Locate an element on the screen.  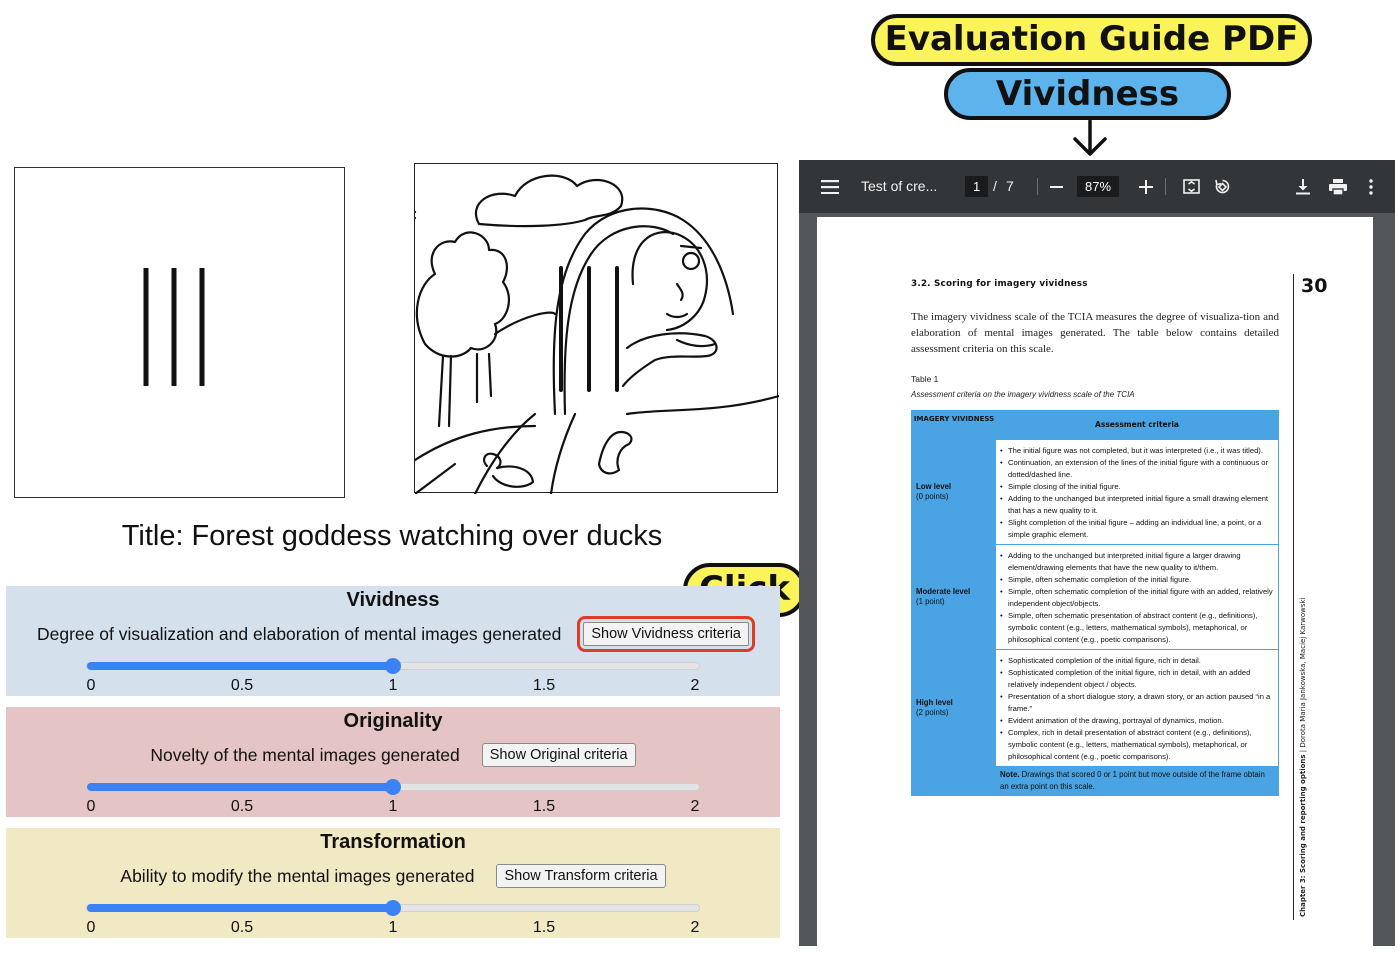
header-imagery-vividness: IMAGERY VIVIDNESS is located at coordinates (954, 419).